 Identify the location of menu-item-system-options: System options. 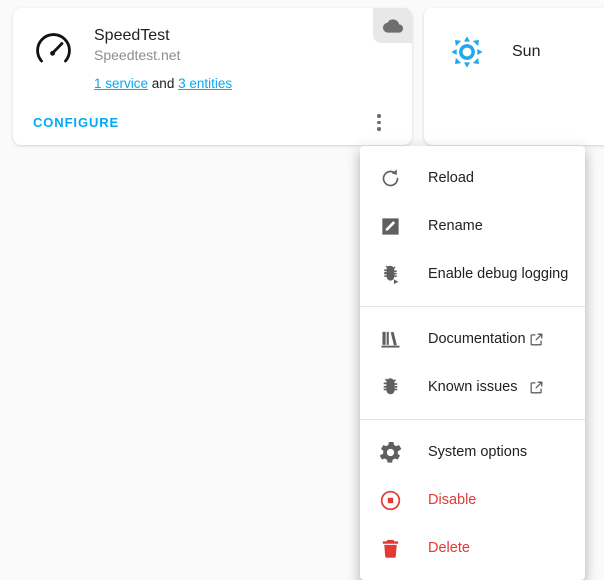
(472, 452).